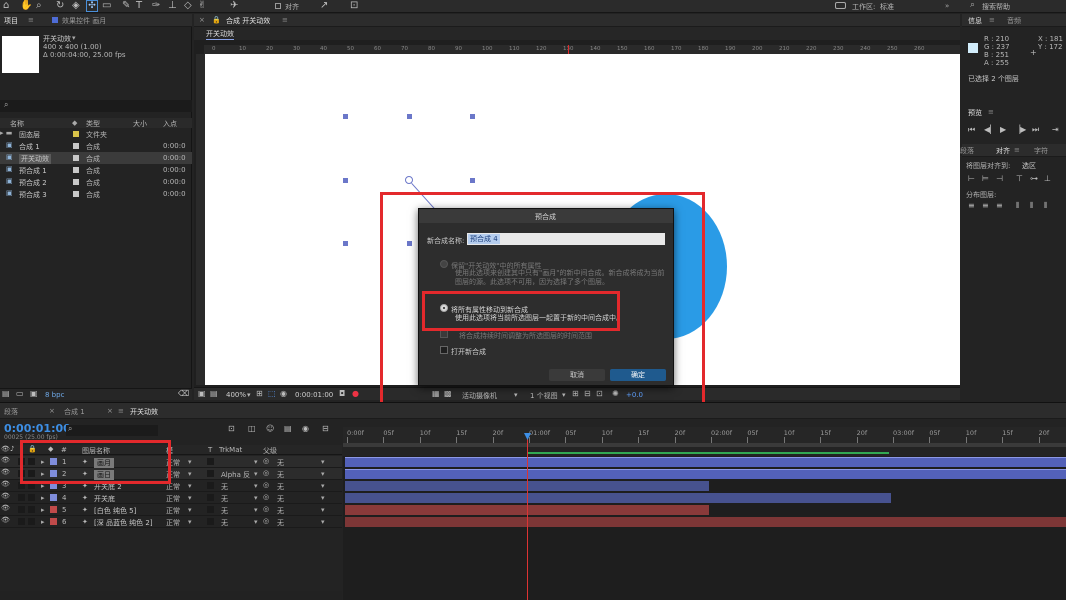 The image size is (1066, 600). What do you see at coordinates (342, 394) in the screenshot?
I see `camera-icon: ◘` at bounding box center [342, 394].